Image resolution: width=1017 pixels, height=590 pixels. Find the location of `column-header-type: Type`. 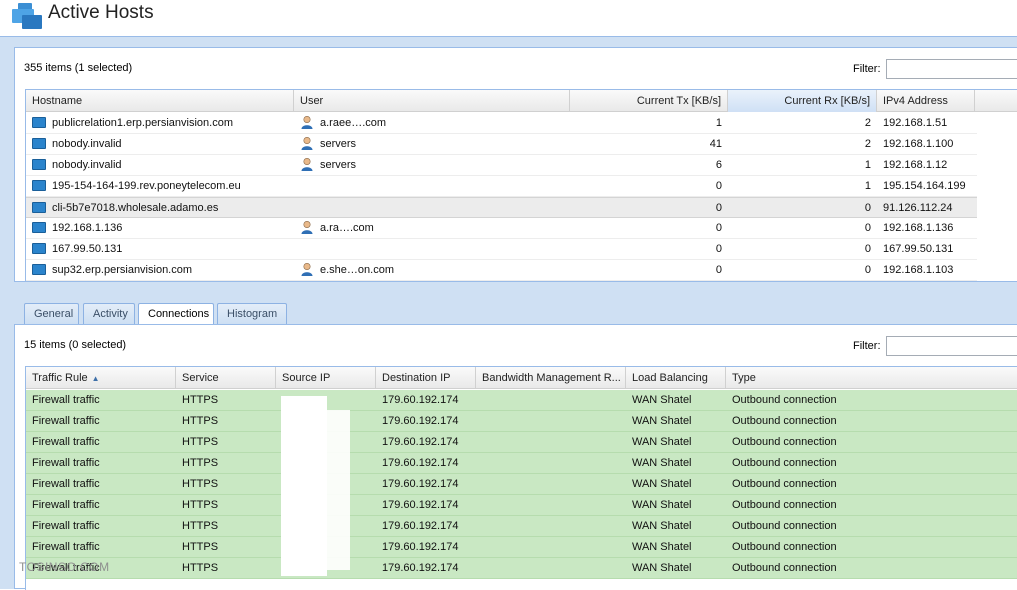

column-header-type: Type is located at coordinates (871, 378).